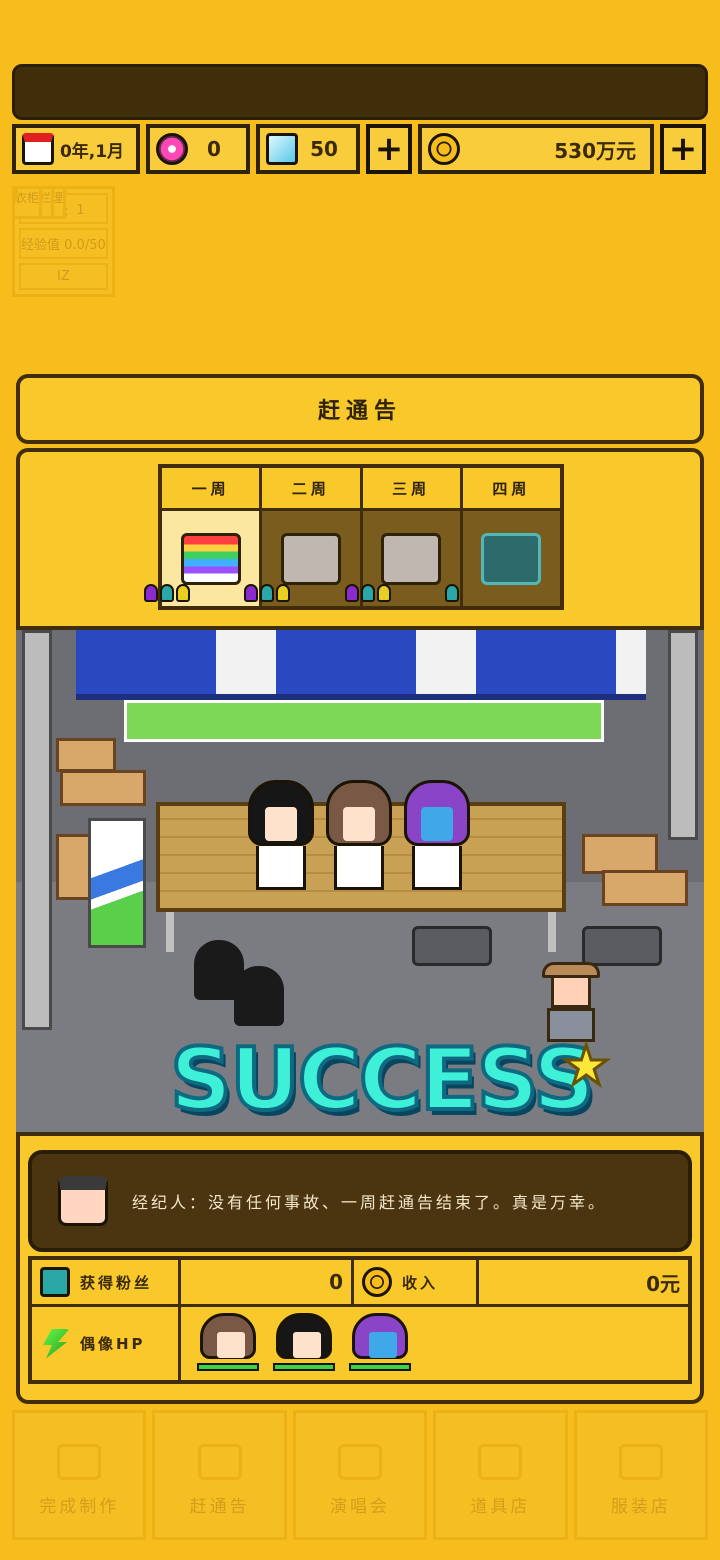  I want to click on locked-slot-icon, so click(511, 558).